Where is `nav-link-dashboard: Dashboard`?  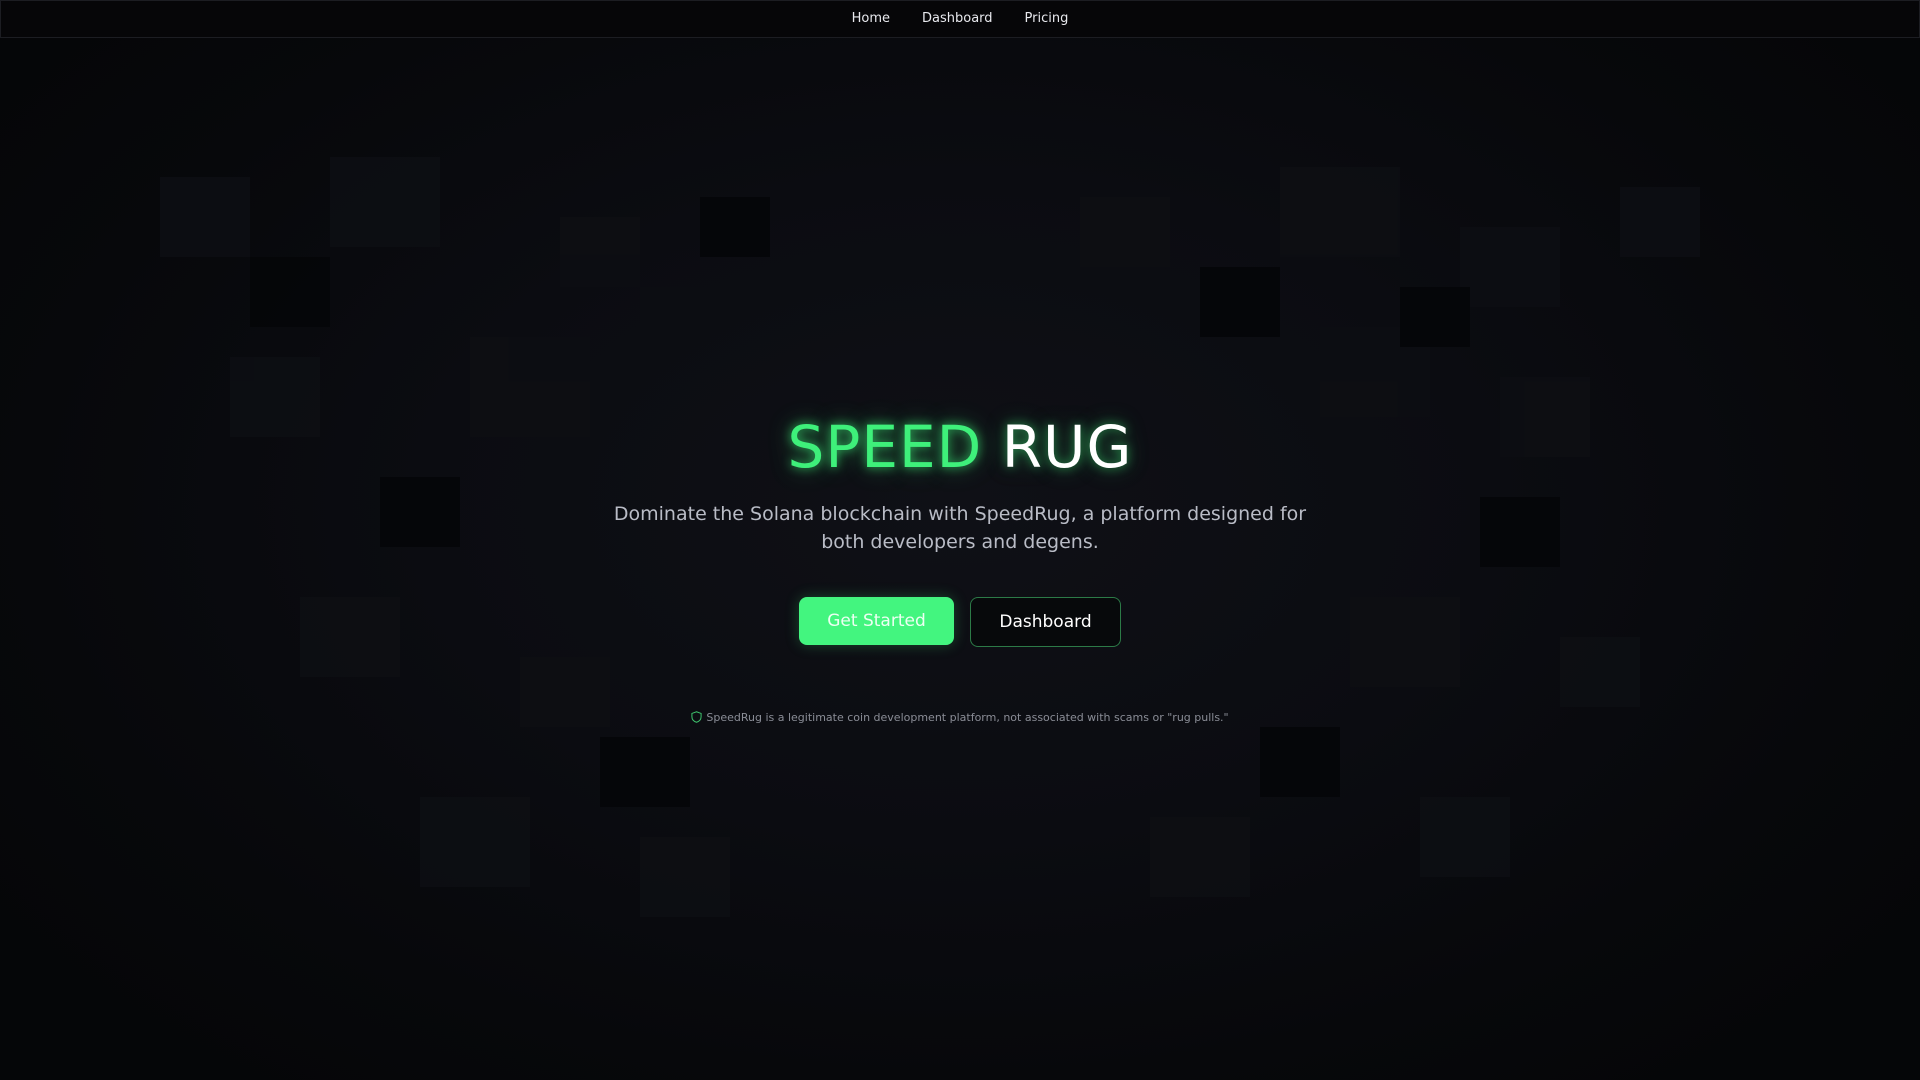
nav-link-dashboard: Dashboard is located at coordinates (957, 19).